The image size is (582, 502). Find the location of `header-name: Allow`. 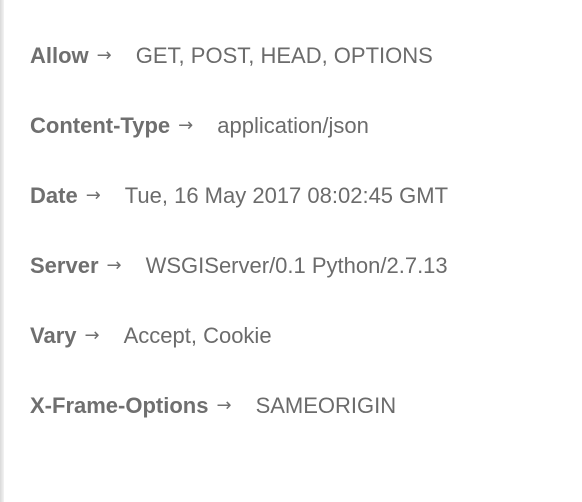

header-name: Allow is located at coordinates (59, 55).